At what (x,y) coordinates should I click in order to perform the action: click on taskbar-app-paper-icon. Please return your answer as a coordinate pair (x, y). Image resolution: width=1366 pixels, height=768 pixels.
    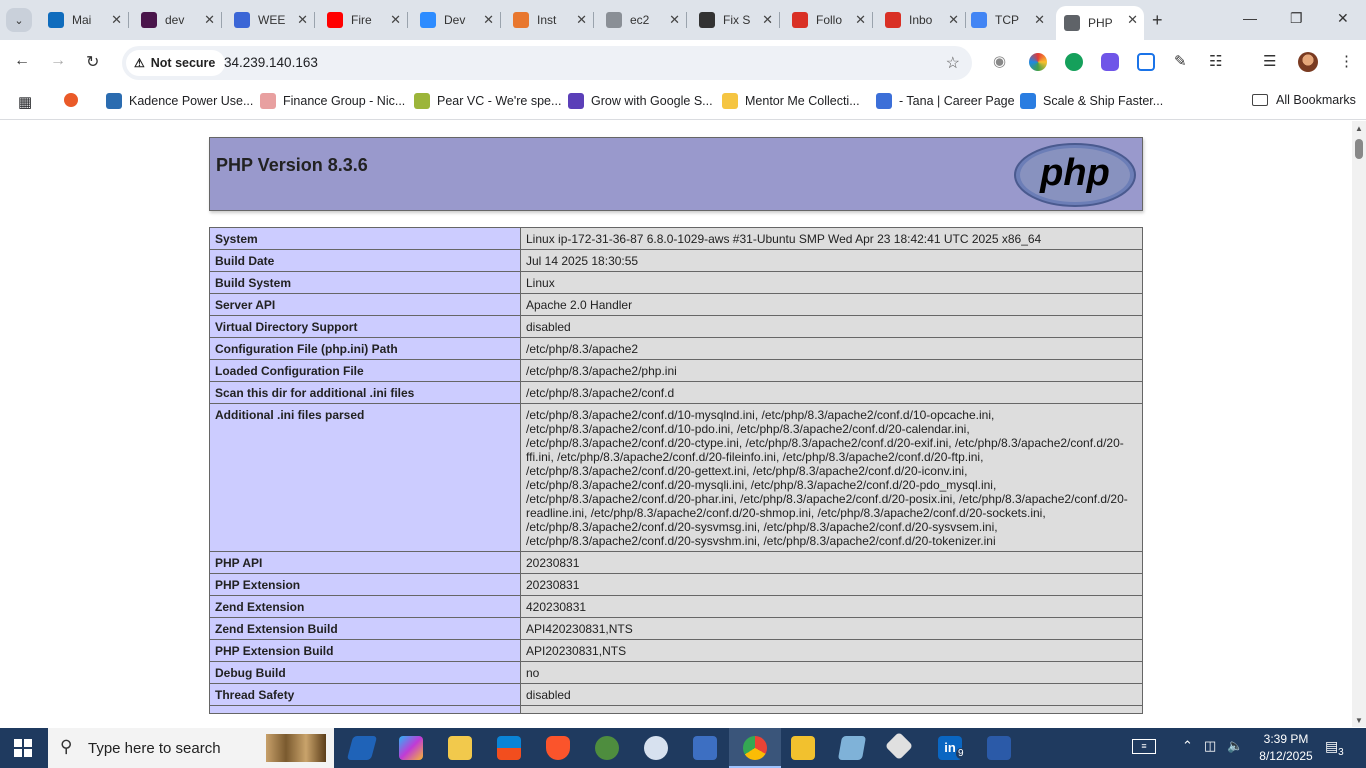
    Looking at the image, I should click on (852, 748).